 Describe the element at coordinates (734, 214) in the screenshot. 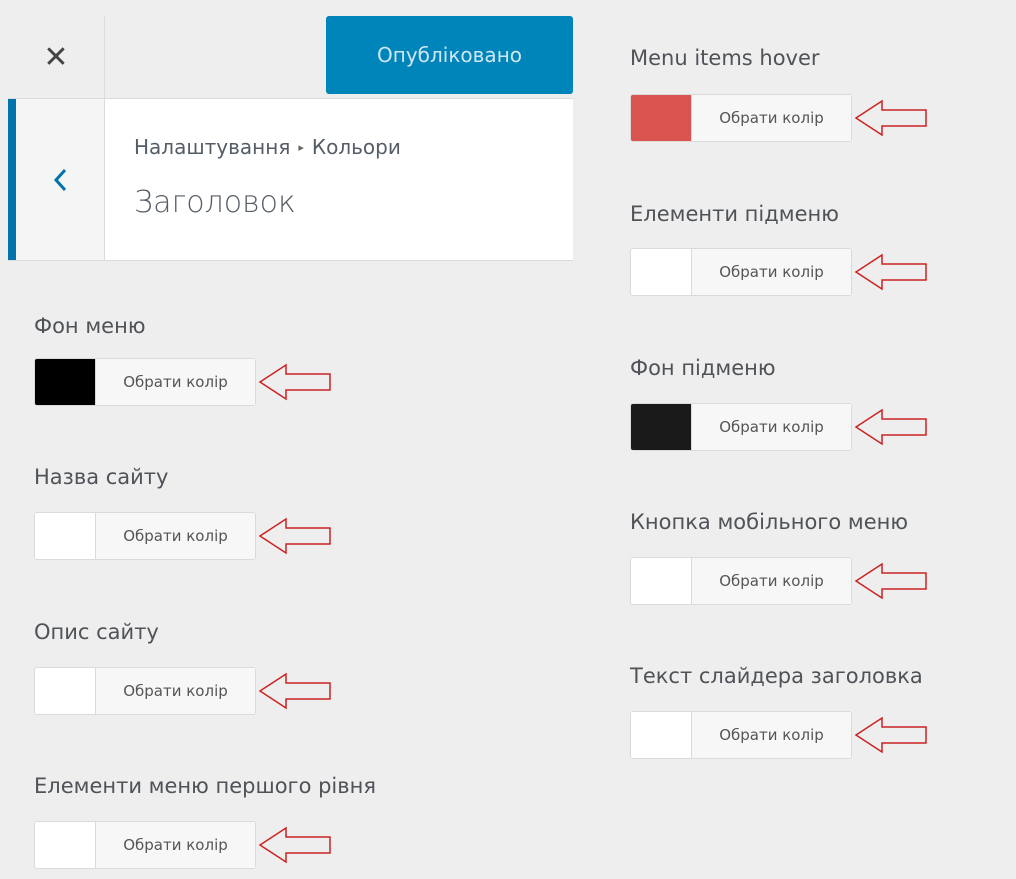

I see `label-submenu-items: Елементи підменю` at that location.